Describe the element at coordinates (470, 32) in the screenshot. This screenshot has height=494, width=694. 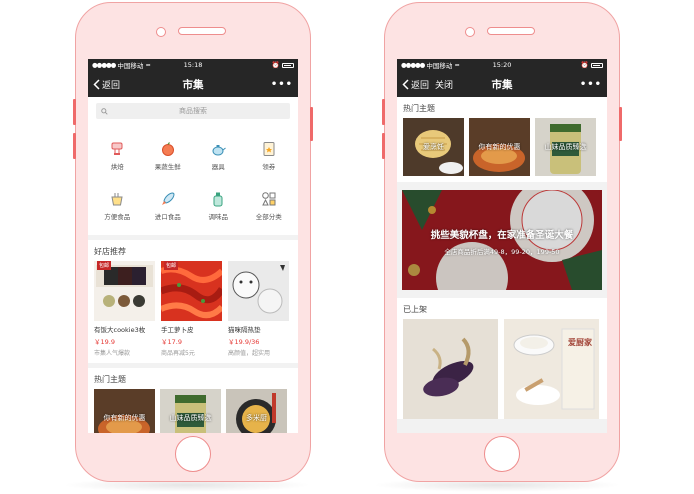
I see `right-phone-camera` at that location.